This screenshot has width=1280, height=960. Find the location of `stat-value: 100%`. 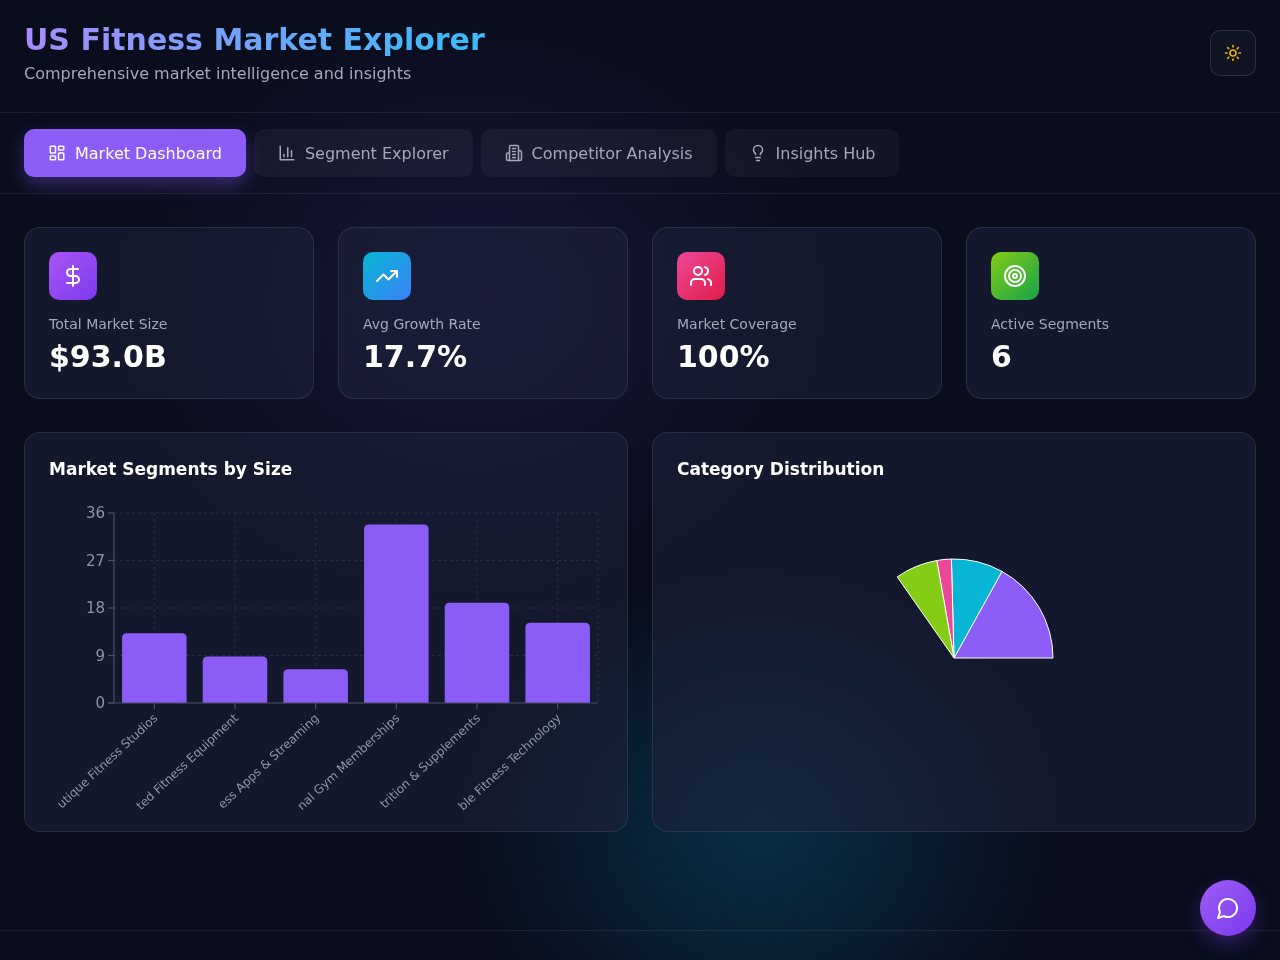

stat-value: 100% is located at coordinates (723, 357).